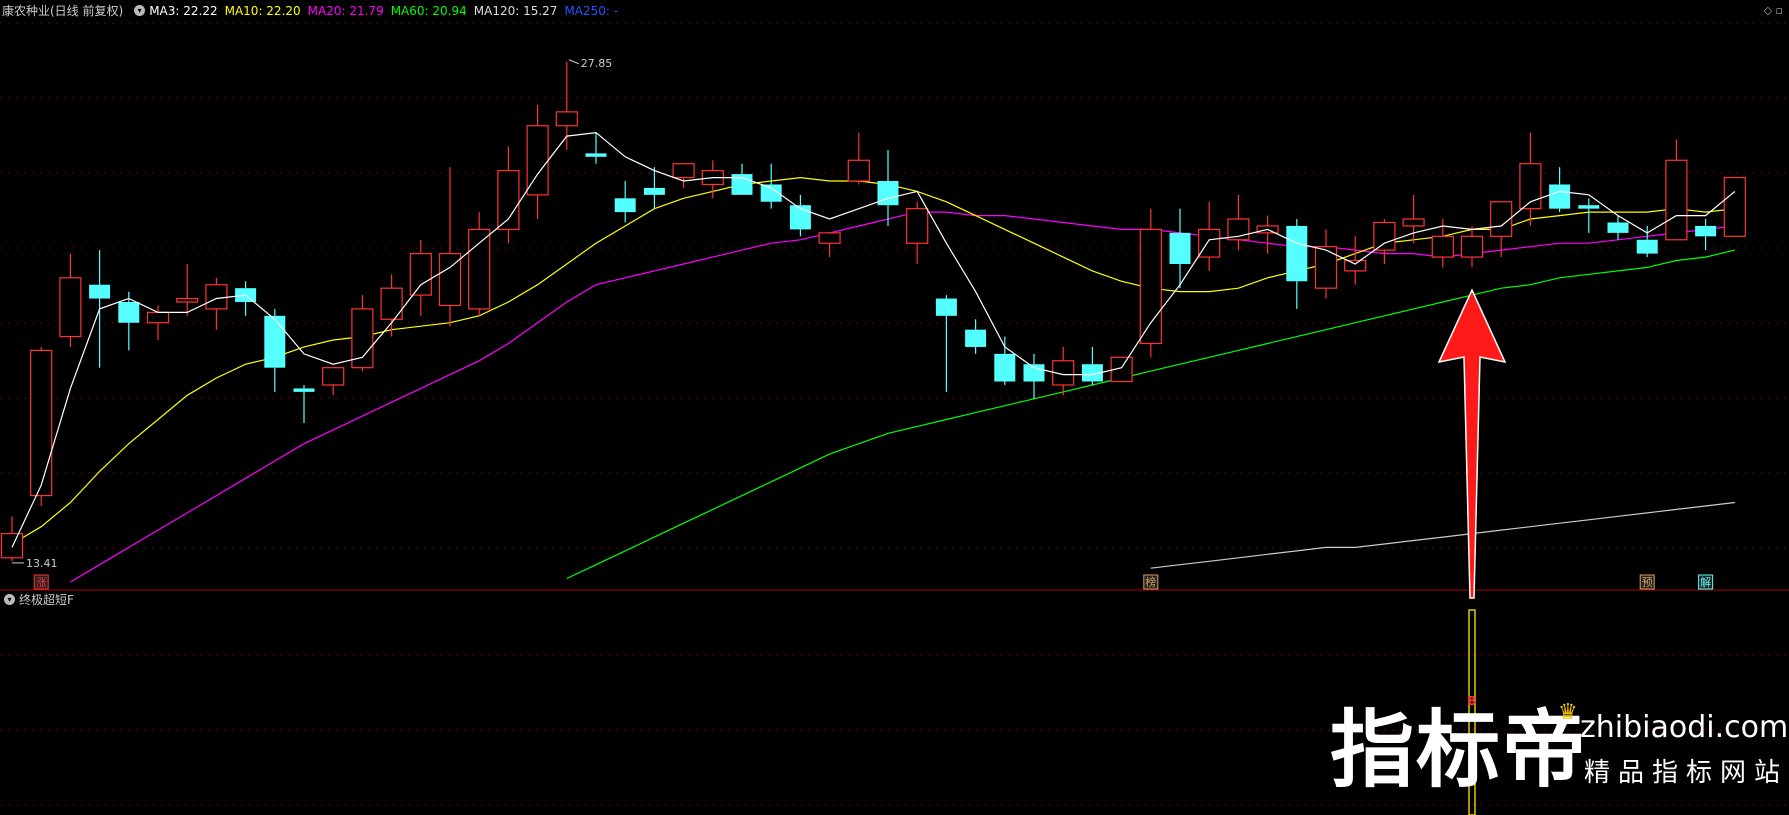  Describe the element at coordinates (183, 11) in the screenshot. I see `ma3-value: MA3: 22.22` at that location.